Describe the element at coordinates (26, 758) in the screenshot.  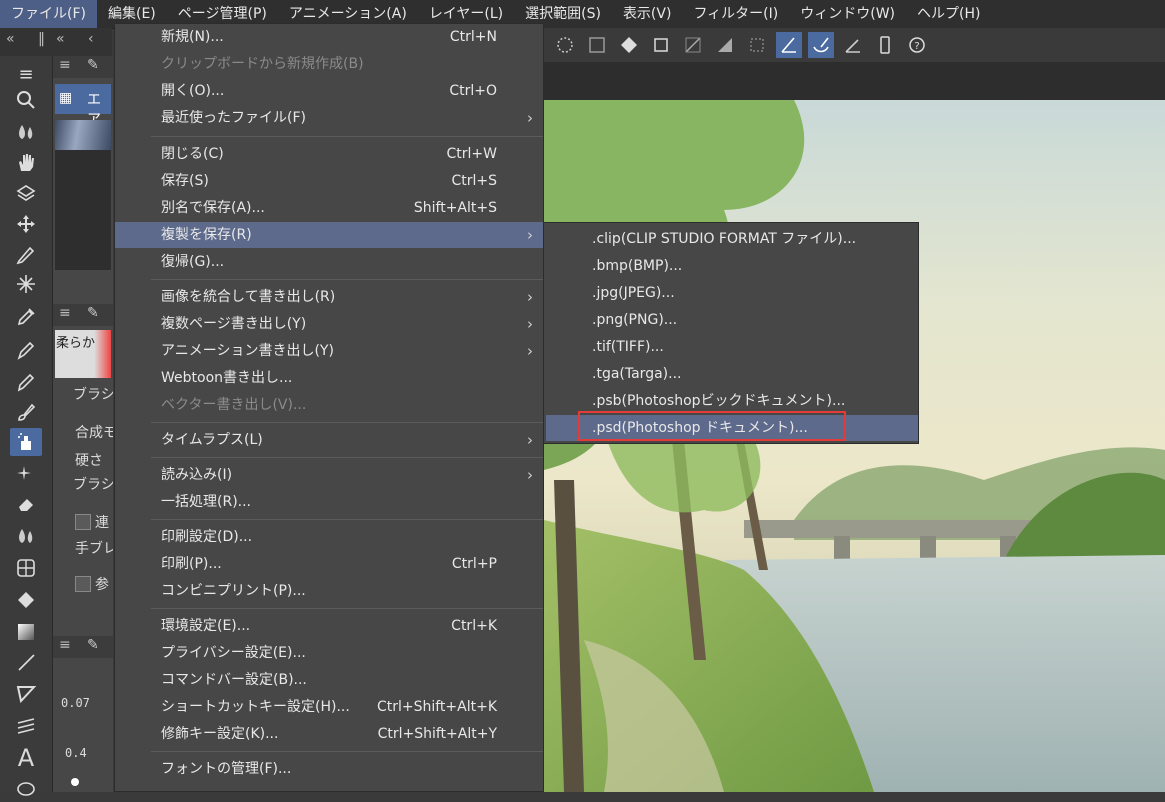
I see `text-icon: A` at that location.